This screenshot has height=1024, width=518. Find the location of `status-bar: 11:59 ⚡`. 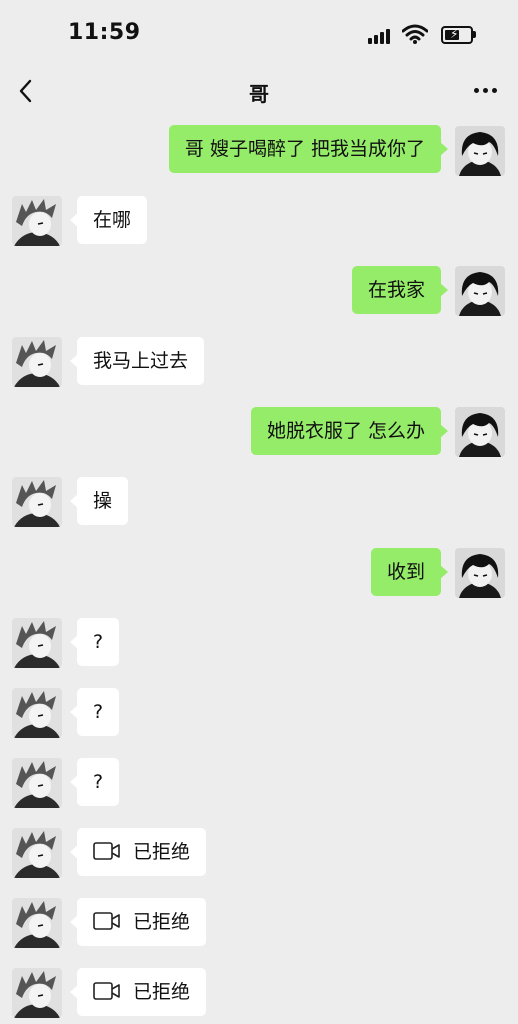

status-bar: 11:59 ⚡ is located at coordinates (259, 33).